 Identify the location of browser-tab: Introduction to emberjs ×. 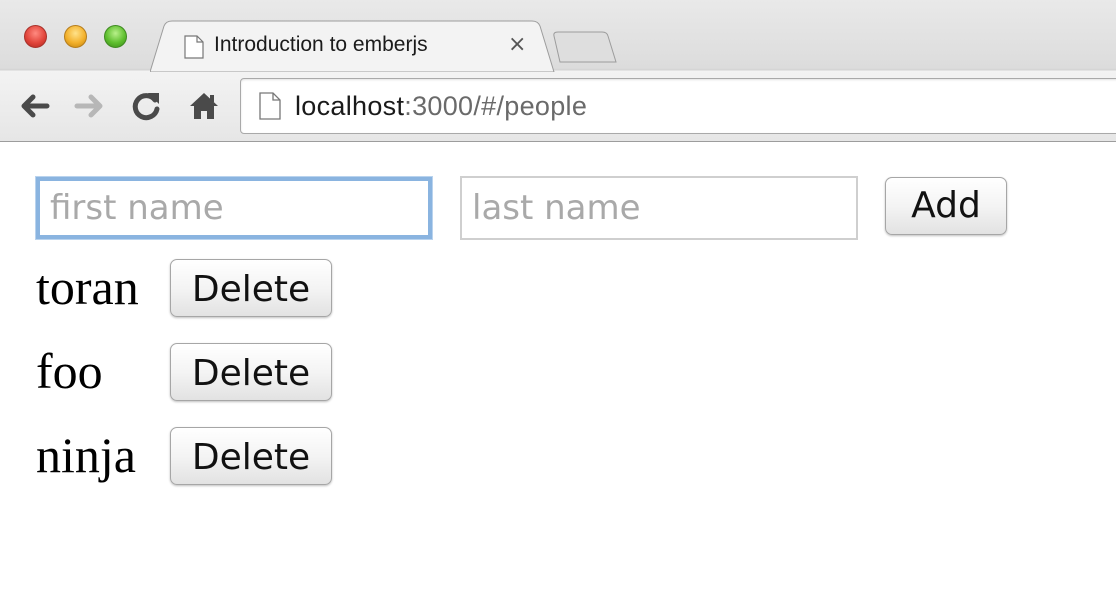
(355, 46).